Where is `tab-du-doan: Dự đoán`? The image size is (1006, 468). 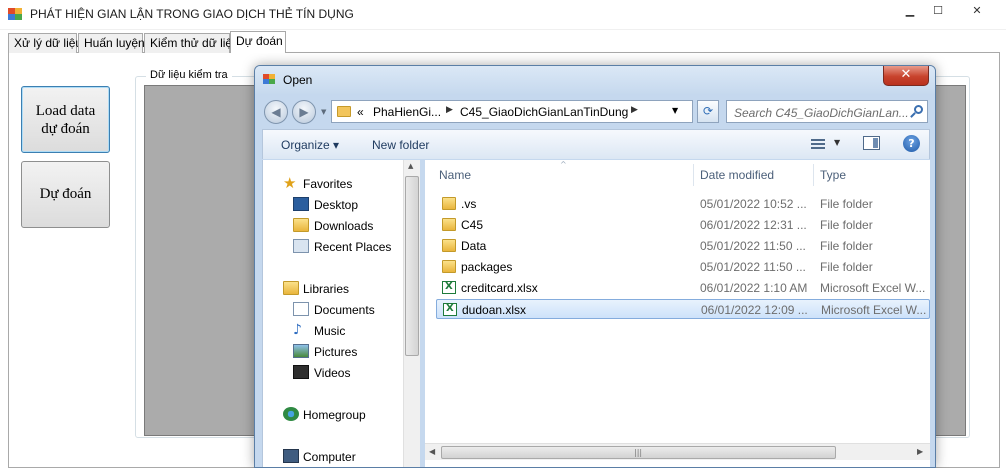 tab-du-doan: Dự đoán is located at coordinates (258, 42).